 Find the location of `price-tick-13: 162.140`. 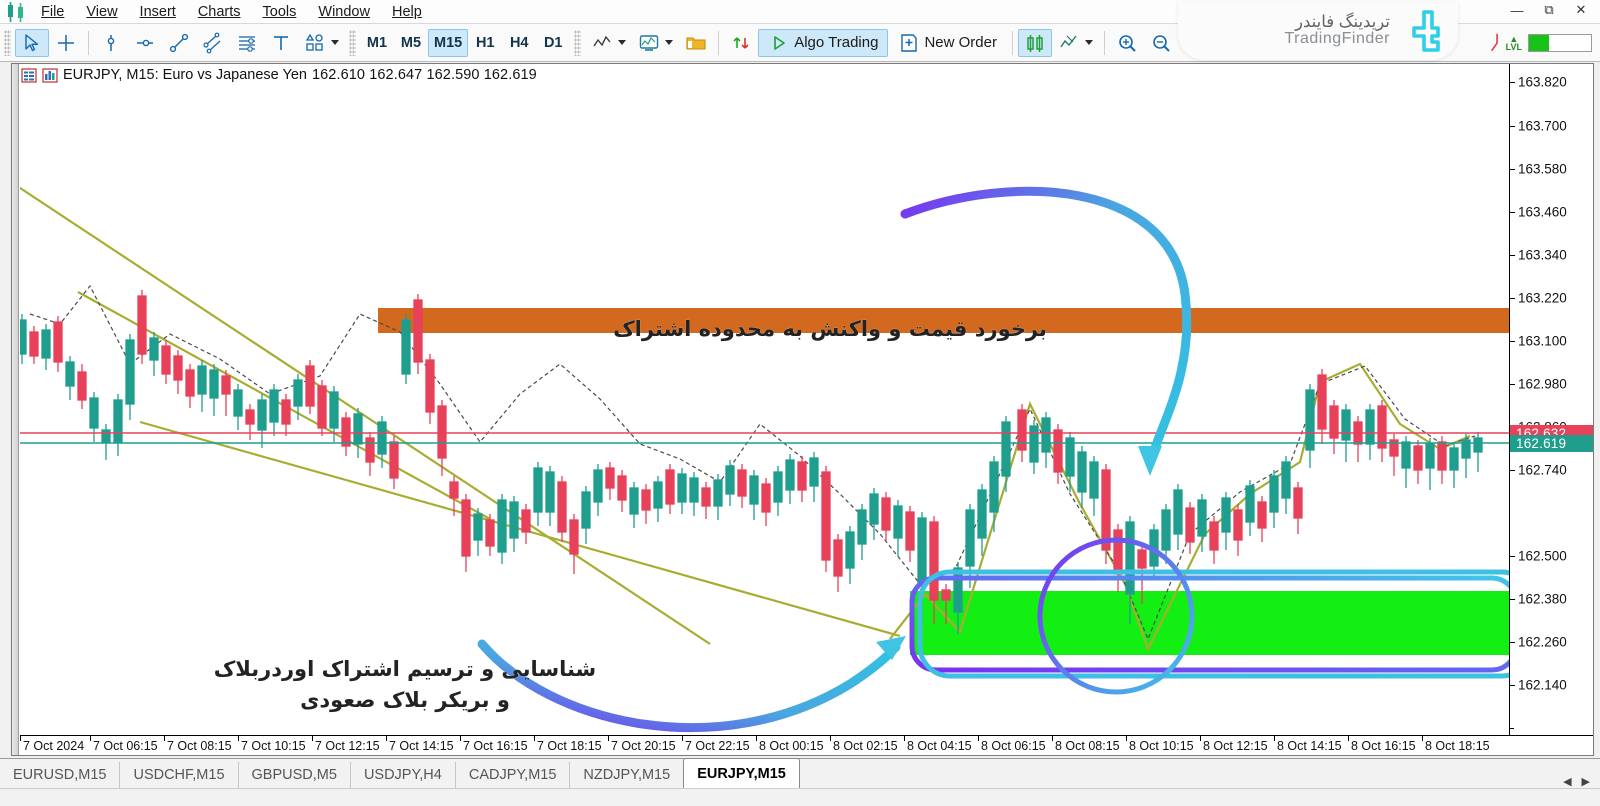

price-tick-13: 162.140 is located at coordinates (1542, 685).